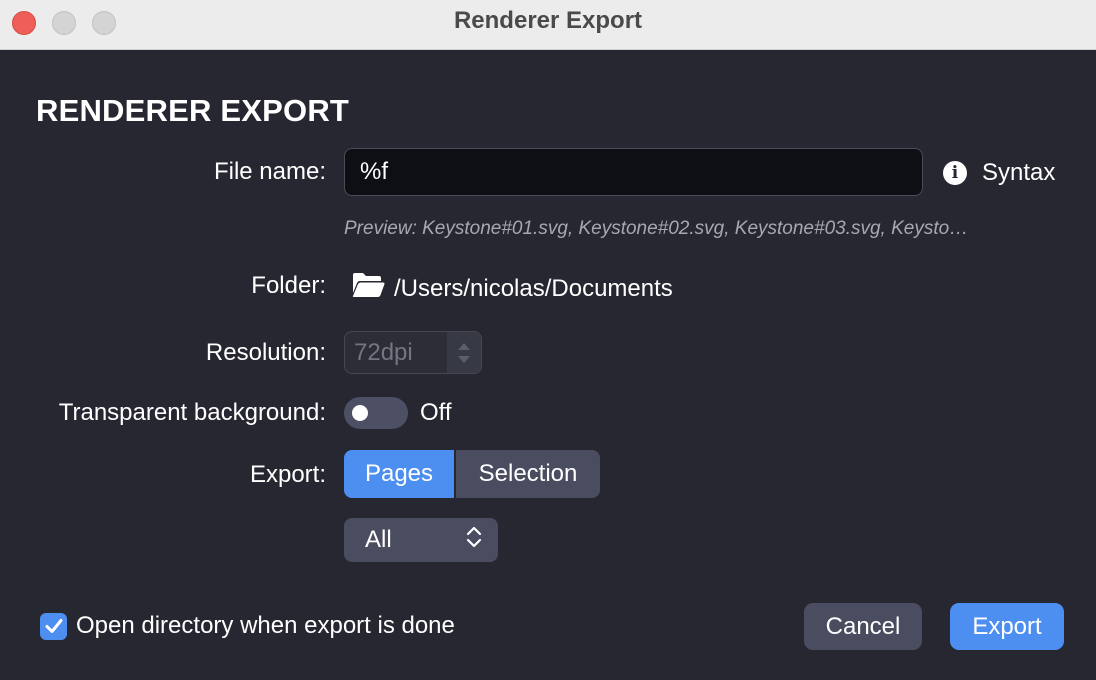 This screenshot has width=1096, height=680. Describe the element at coordinates (464, 352) in the screenshot. I see `stepper-controls` at that location.